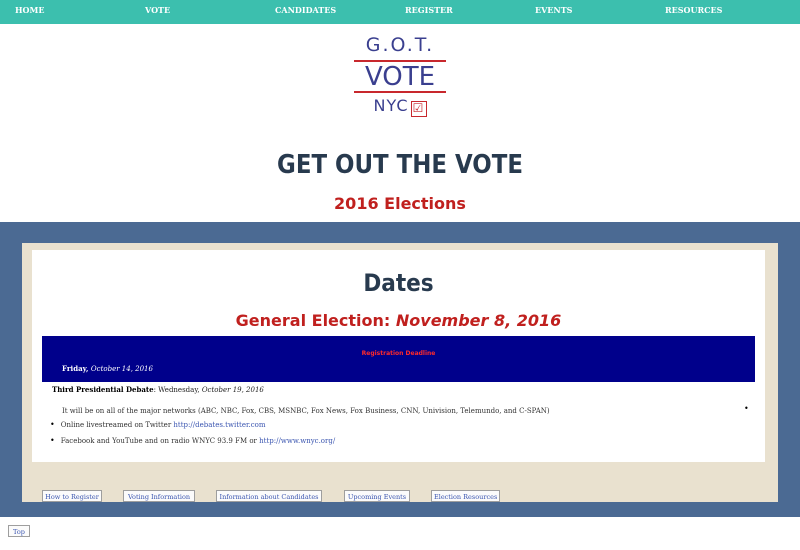 The image size is (800, 550). What do you see at coordinates (391, 105) in the screenshot?
I see `logo-nyc-text: NYC` at bounding box center [391, 105].